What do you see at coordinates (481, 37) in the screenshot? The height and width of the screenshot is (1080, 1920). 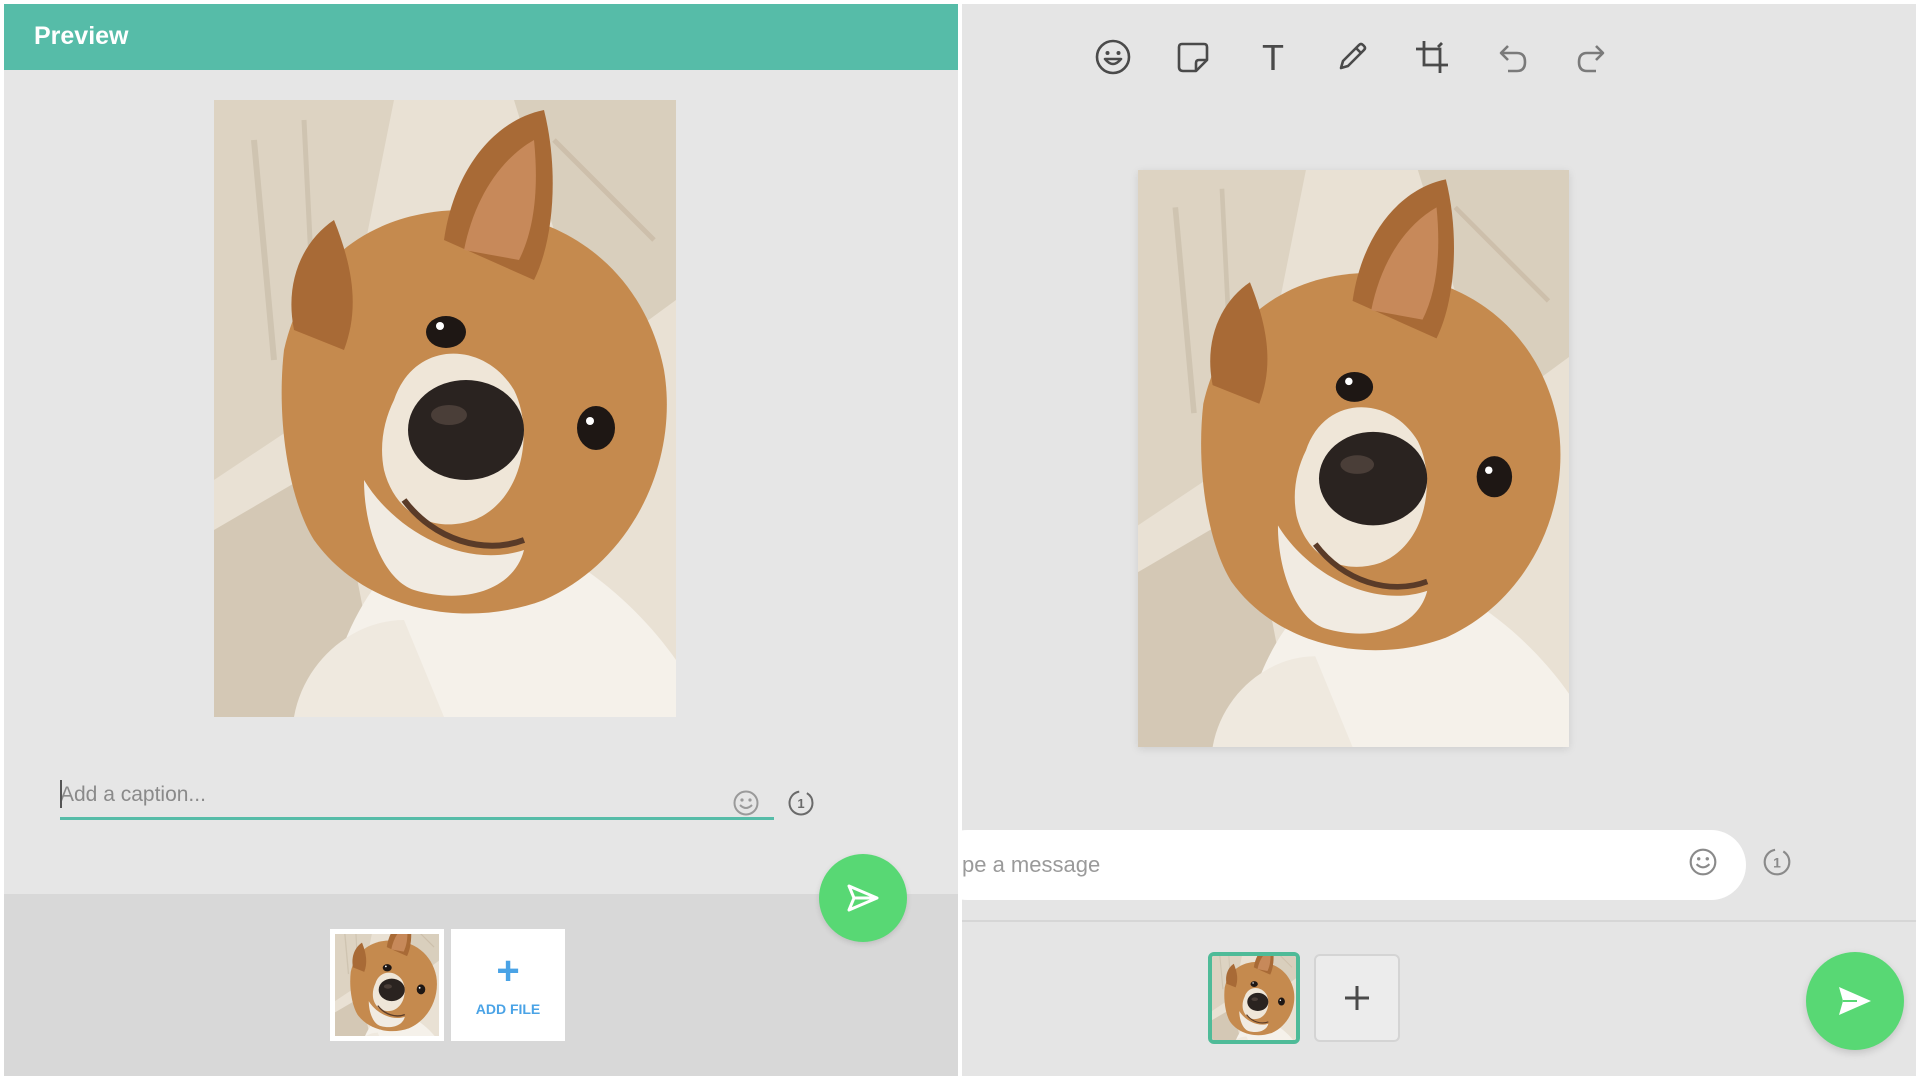 I see `preview-header: Preview` at bounding box center [481, 37].